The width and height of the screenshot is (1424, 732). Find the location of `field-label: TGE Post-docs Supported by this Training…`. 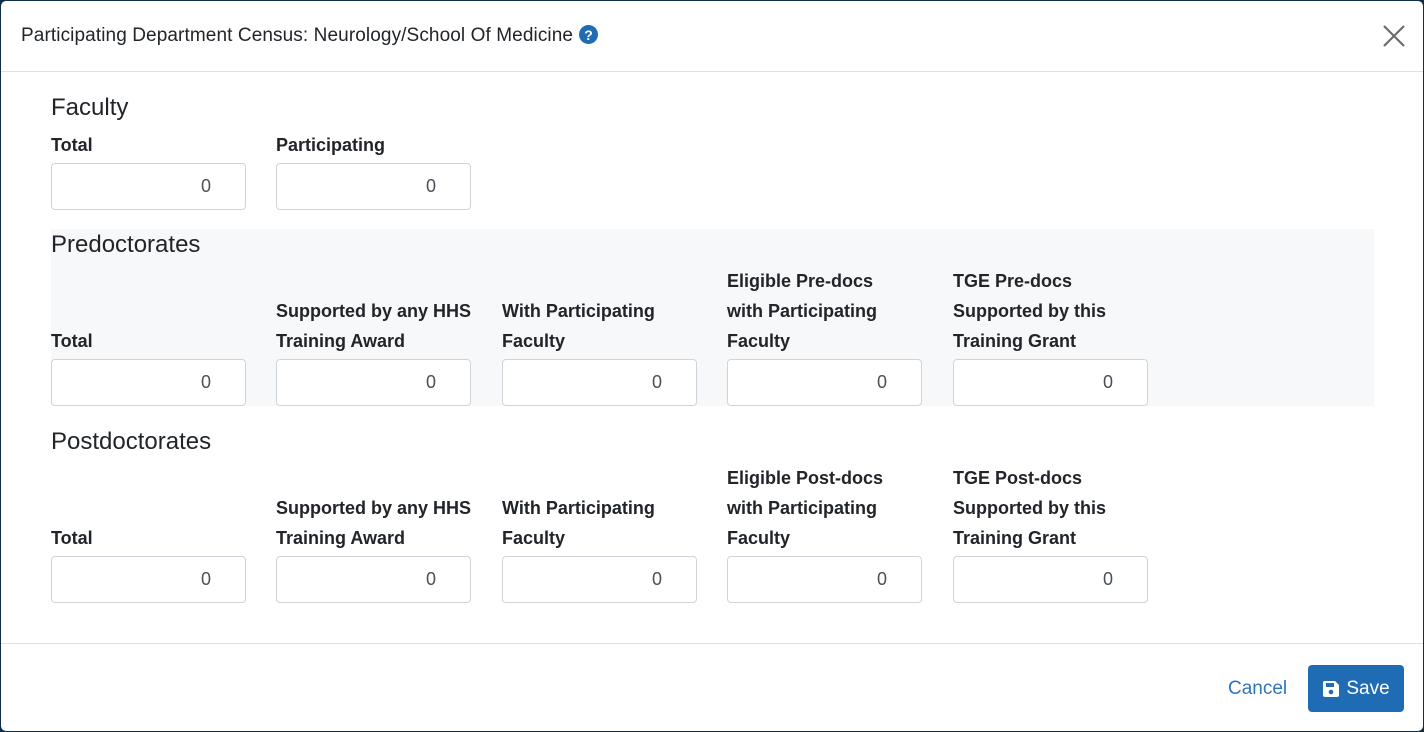

field-label: TGE Post-docs Supported by this Training… is located at coordinates (1029, 508).